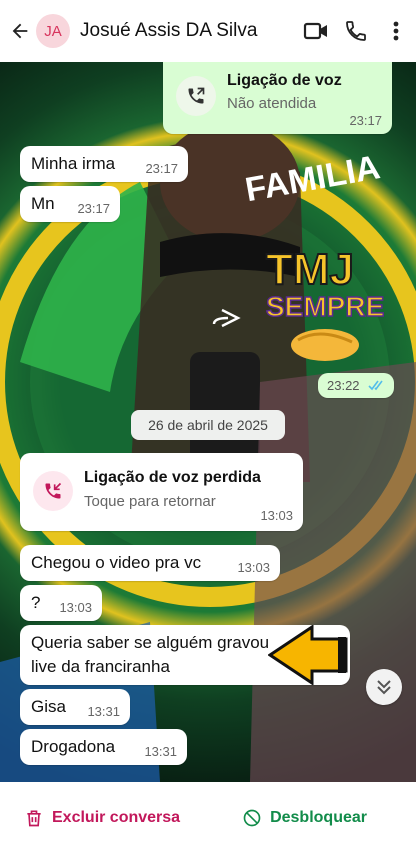 The image size is (416, 854). I want to click on call-icon-wrap, so click(196, 96).